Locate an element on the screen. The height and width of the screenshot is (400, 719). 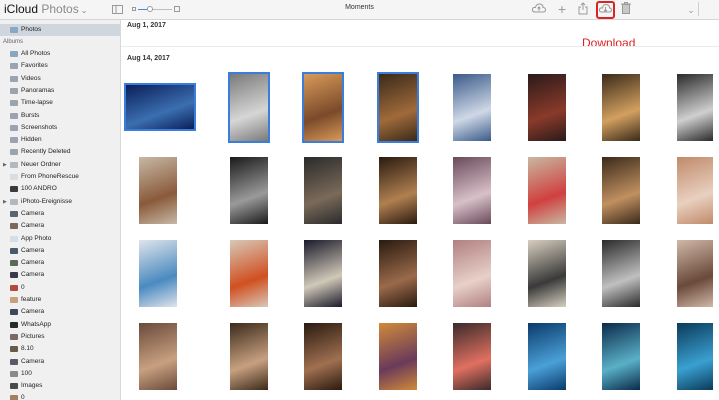
moment-date: Aug 14, 2017 is located at coordinates (148, 58).